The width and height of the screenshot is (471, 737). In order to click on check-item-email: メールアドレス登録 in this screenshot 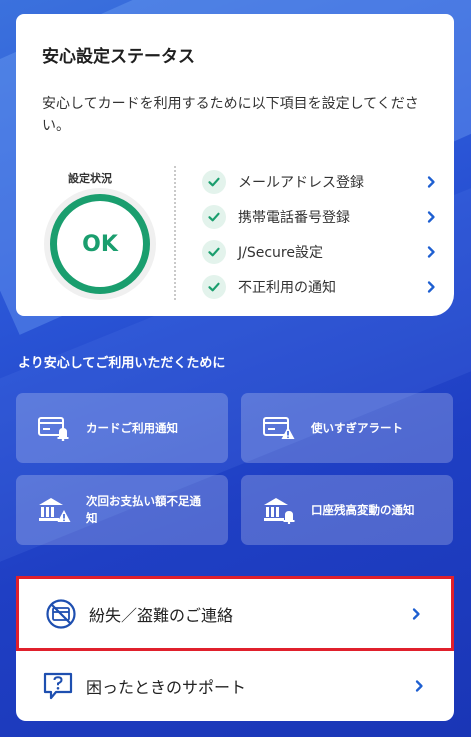, I will do `click(320, 181)`.